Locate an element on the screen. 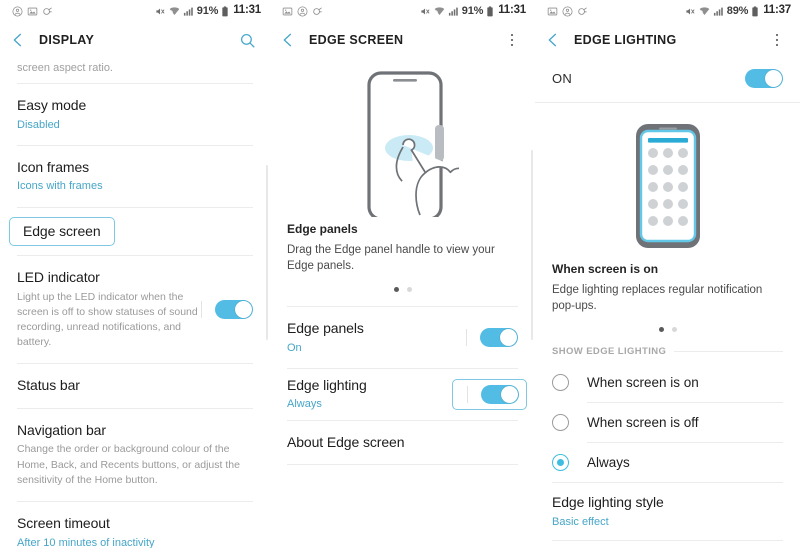 The height and width of the screenshot is (548, 800). radio-when-screen-is-off: When screen is off is located at coordinates (667, 422).